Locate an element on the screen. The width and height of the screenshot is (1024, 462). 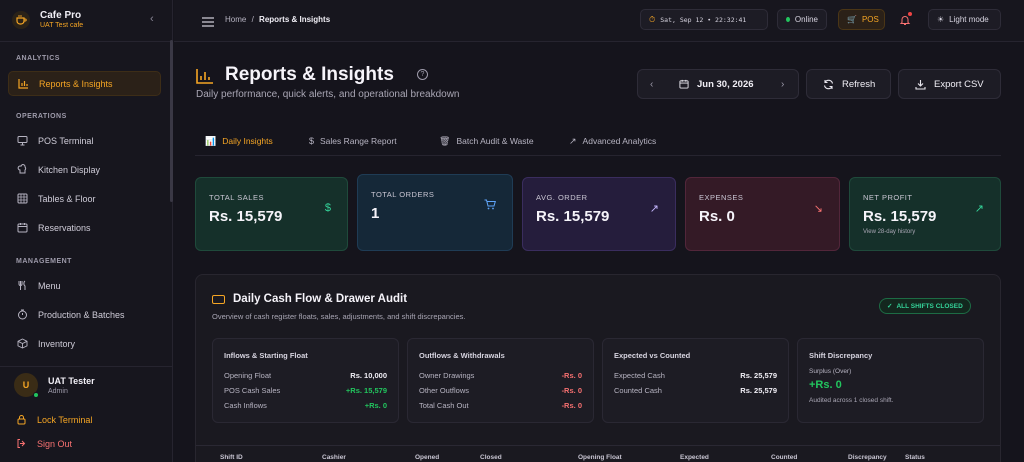
tab-advanced-analytics: ↗ Advanced Analytics is located at coordinates (622, 141).